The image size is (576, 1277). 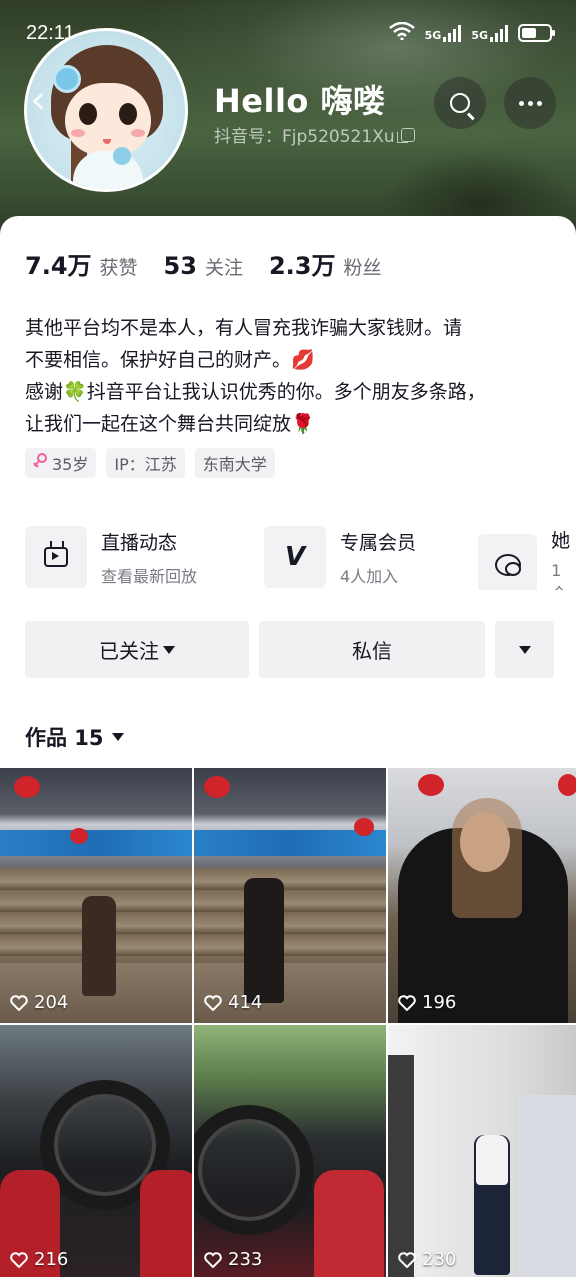 I want to click on copy-icon, so click(x=405, y=135).